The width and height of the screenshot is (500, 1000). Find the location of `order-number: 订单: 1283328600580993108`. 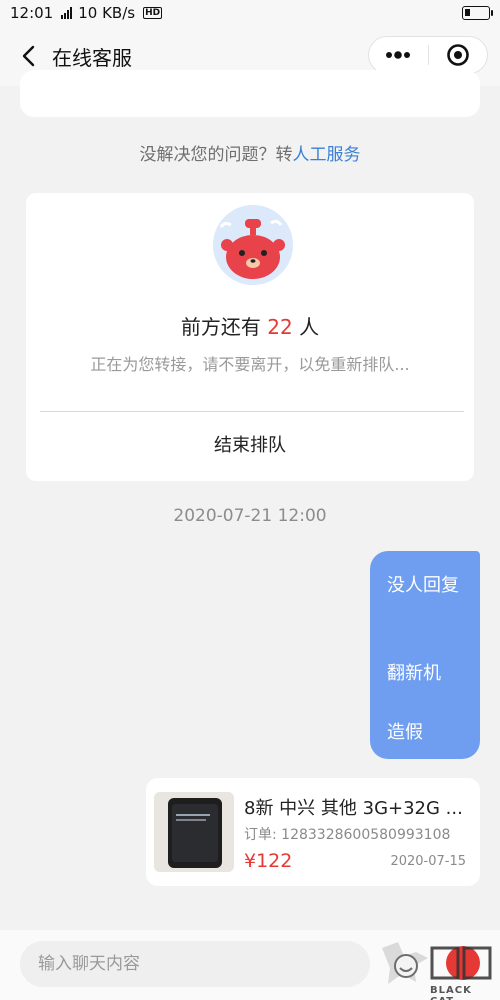

order-number: 订单: 1283328600580993108 is located at coordinates (347, 835).